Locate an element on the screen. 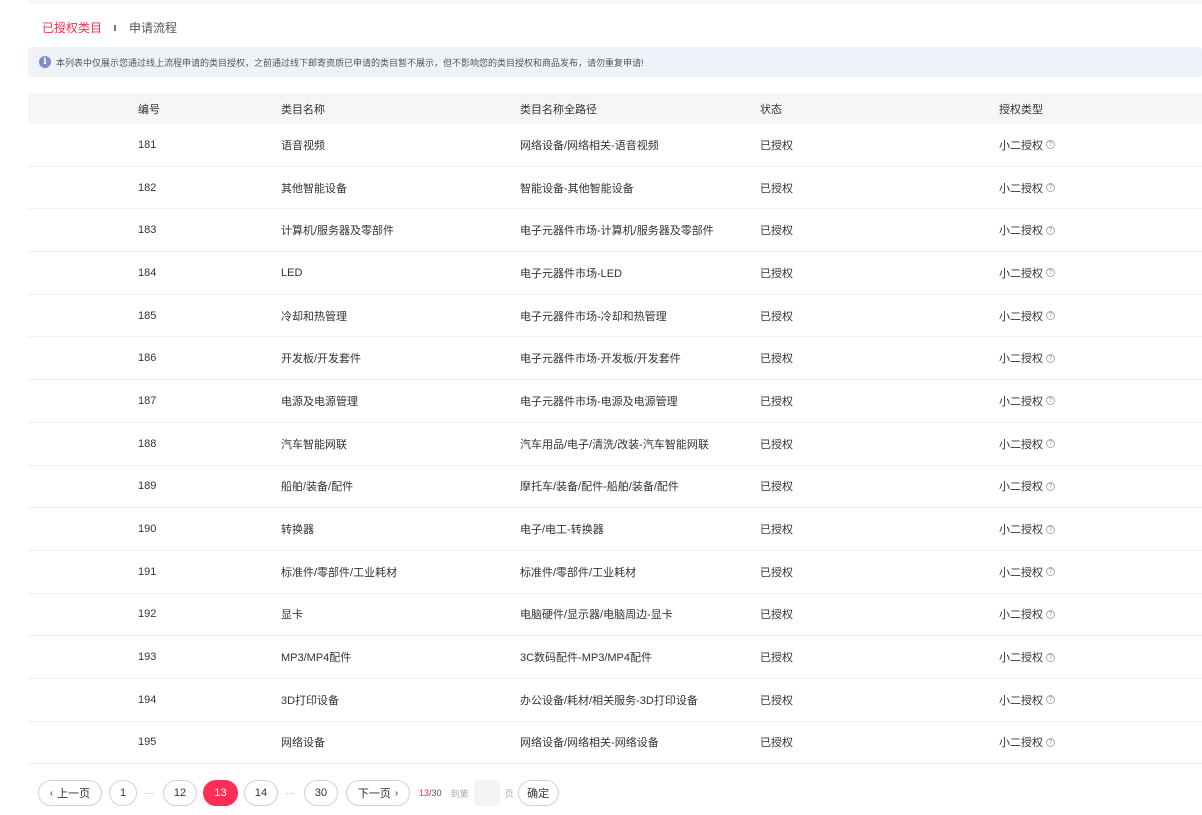 This screenshot has width=1202, height=815. tab-bar: 已授权类目 申请流程 is located at coordinates (109, 28).